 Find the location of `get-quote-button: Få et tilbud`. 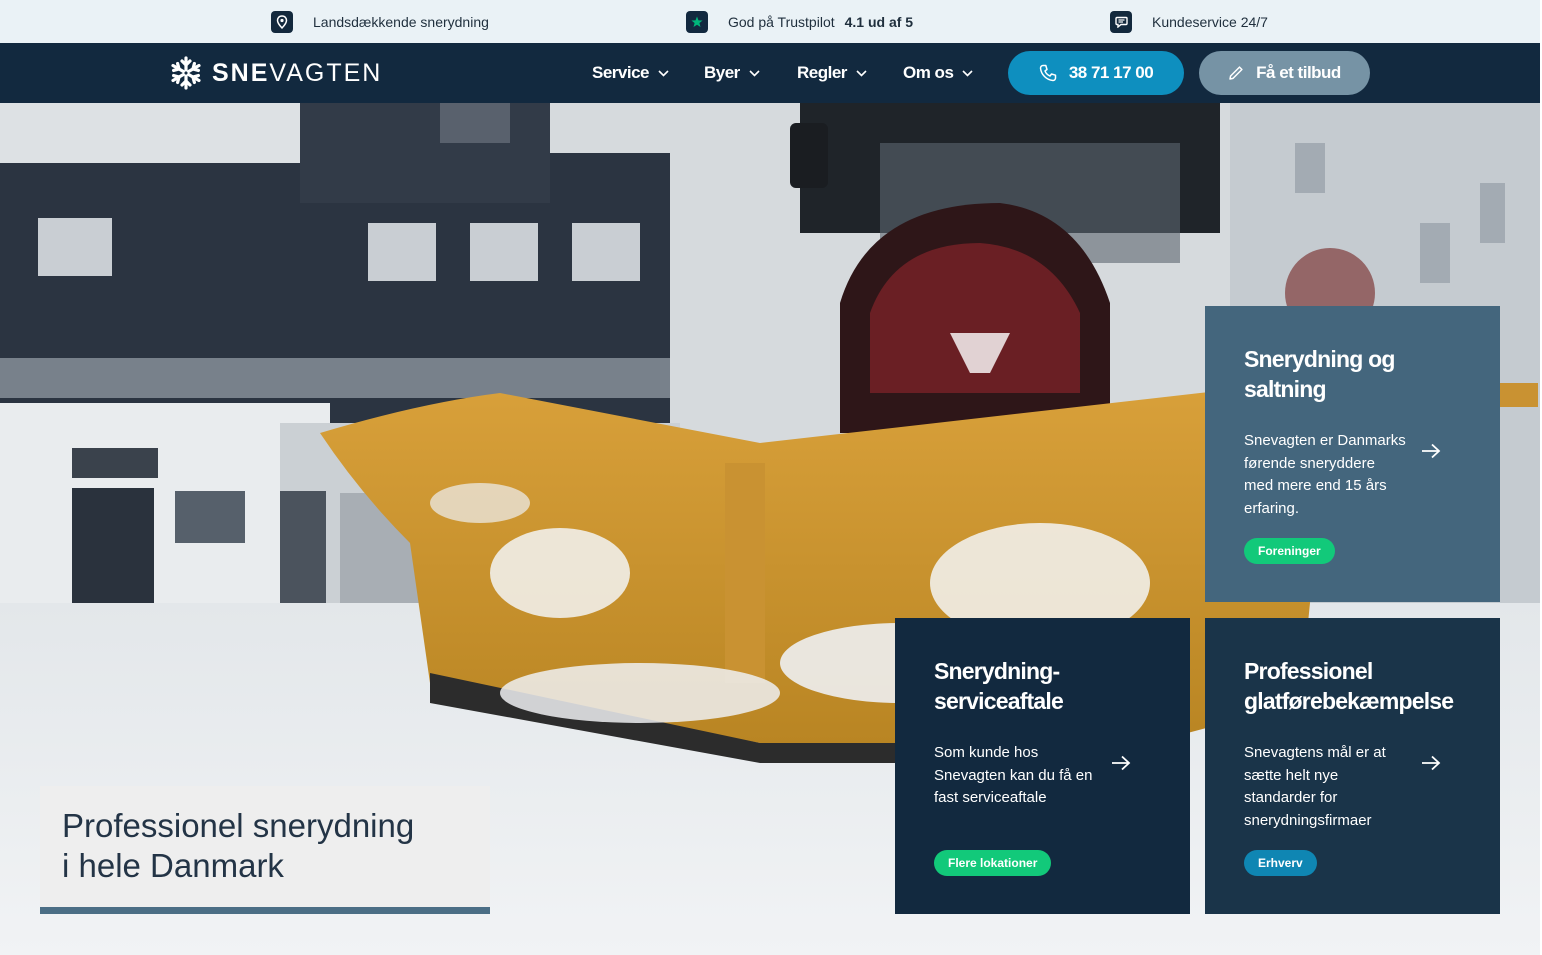

get-quote-button: Få et tilbud is located at coordinates (1284, 73).